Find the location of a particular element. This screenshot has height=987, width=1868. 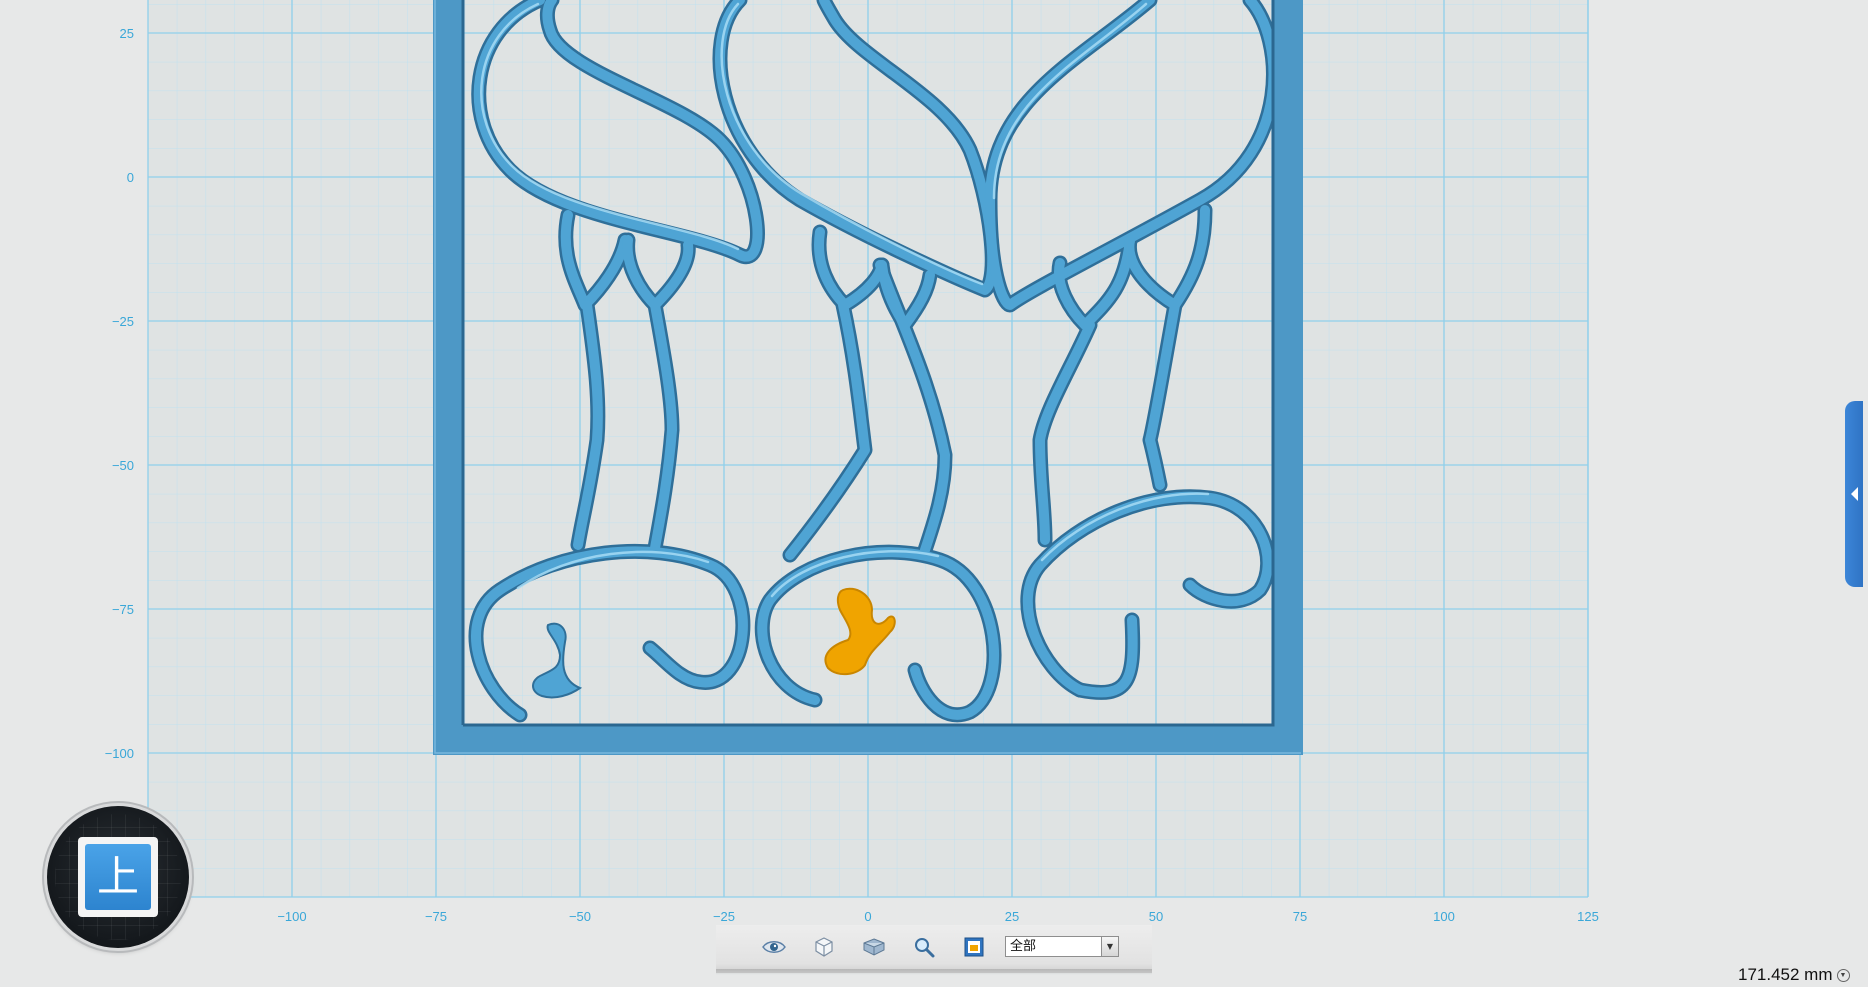

x-axis-label: 50 is located at coordinates (1156, 916).